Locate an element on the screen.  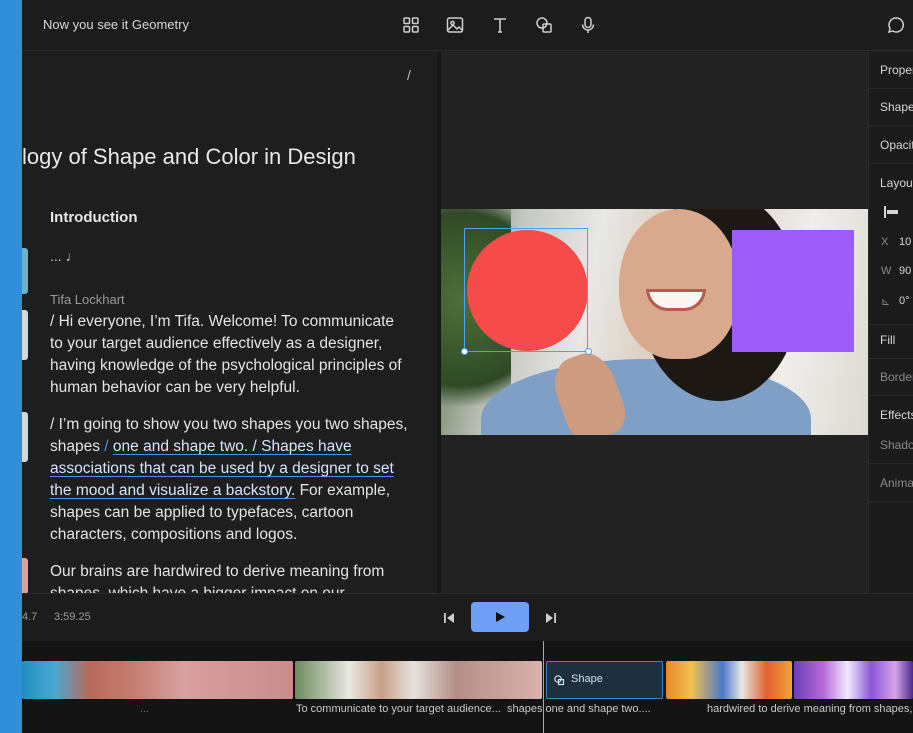
comment-button is located at coordinates (896, 25).